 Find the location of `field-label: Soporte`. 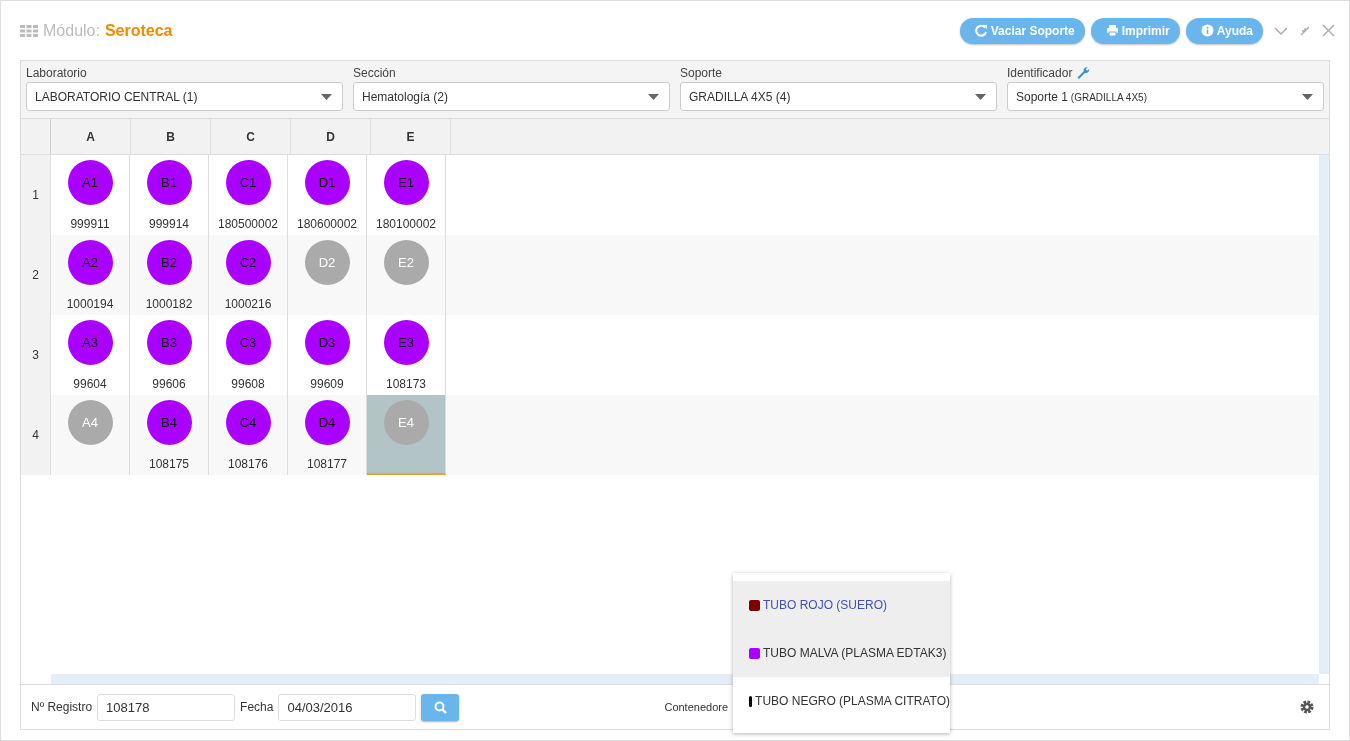

field-label: Soporte is located at coordinates (701, 73).